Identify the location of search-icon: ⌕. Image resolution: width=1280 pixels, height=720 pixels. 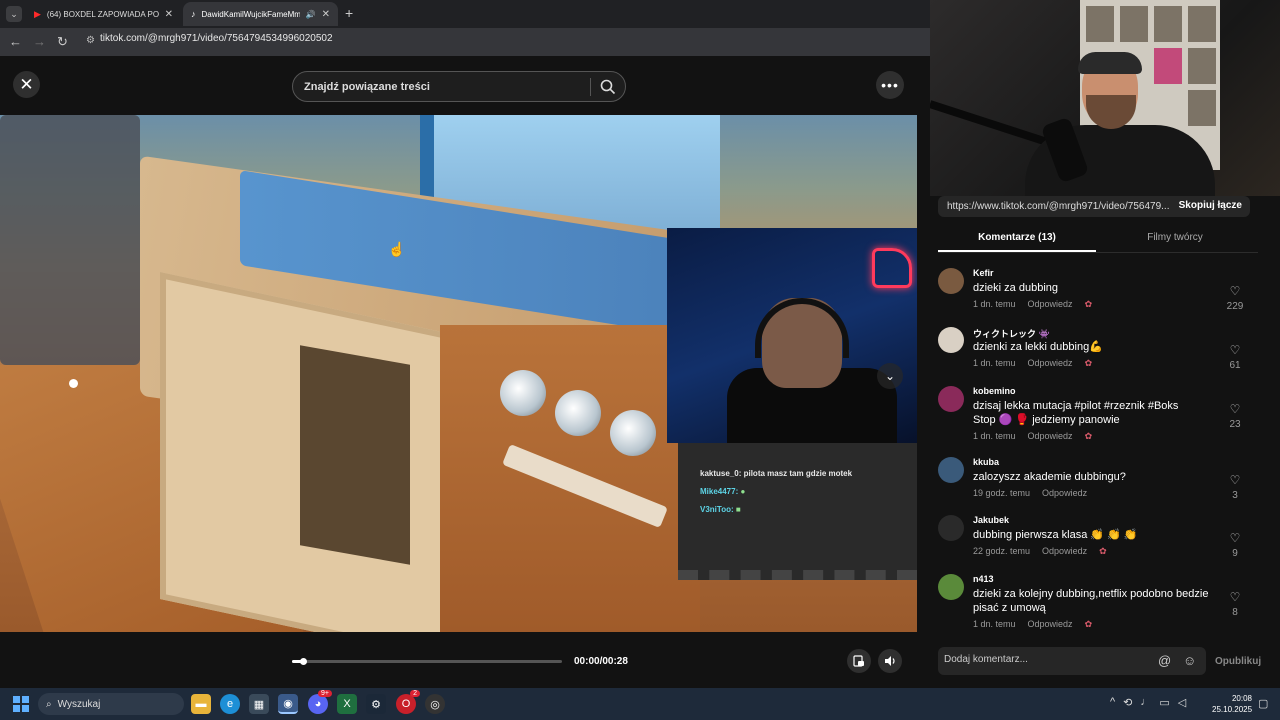
(49, 704).